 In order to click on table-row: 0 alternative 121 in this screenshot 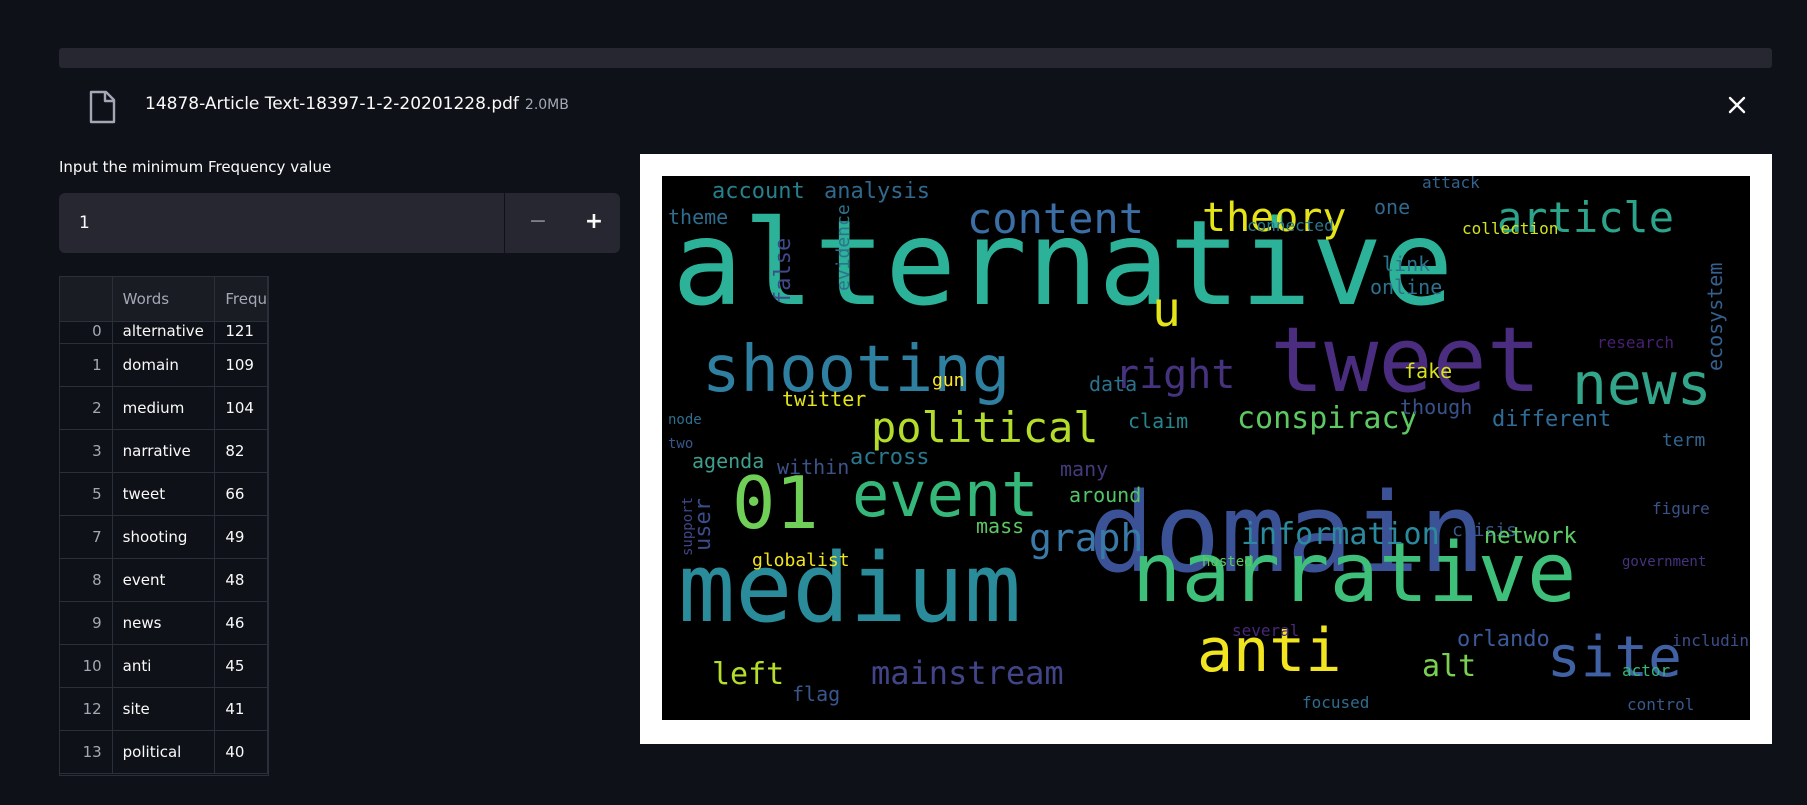, I will do `click(164, 332)`.